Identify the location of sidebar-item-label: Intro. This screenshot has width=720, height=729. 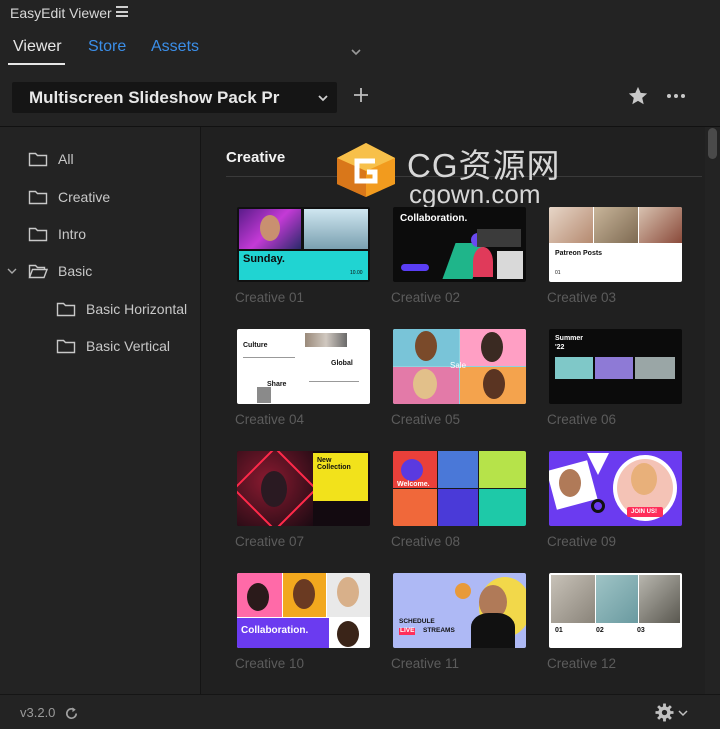
(72, 234).